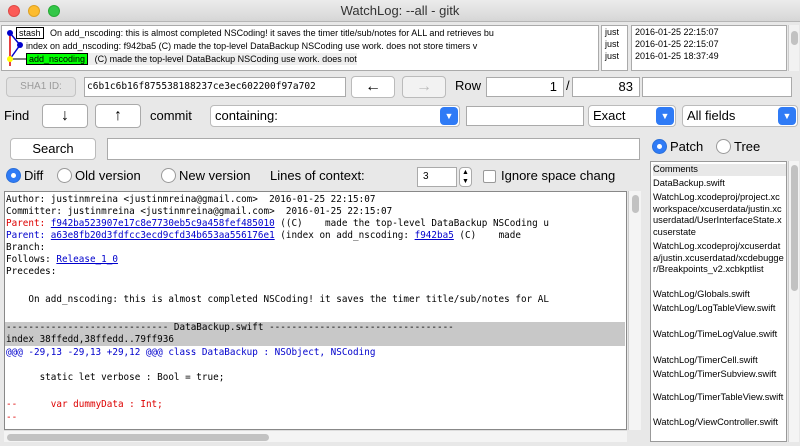  Describe the element at coordinates (747, 146) in the screenshot. I see `tree-label: Tree` at that location.